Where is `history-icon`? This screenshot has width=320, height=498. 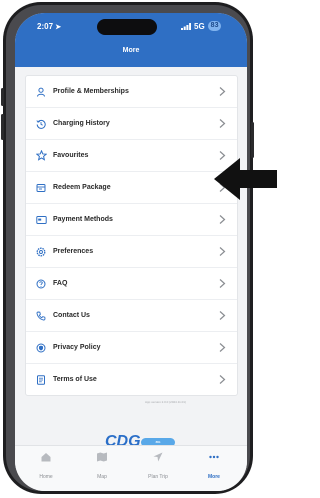
history-icon is located at coordinates (41, 124).